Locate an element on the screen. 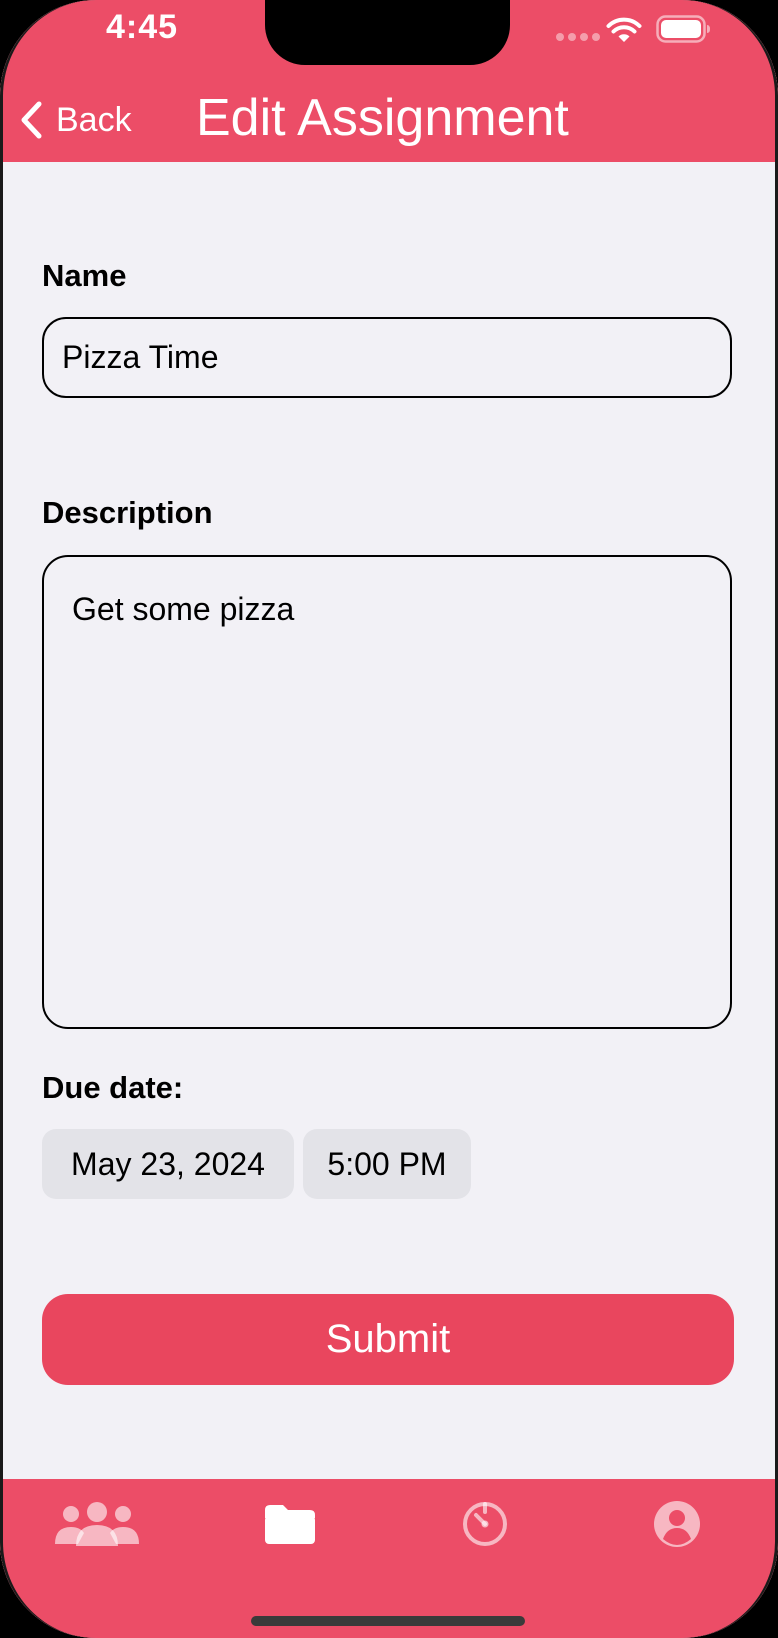  status-time: 4:45 is located at coordinates (142, 27).